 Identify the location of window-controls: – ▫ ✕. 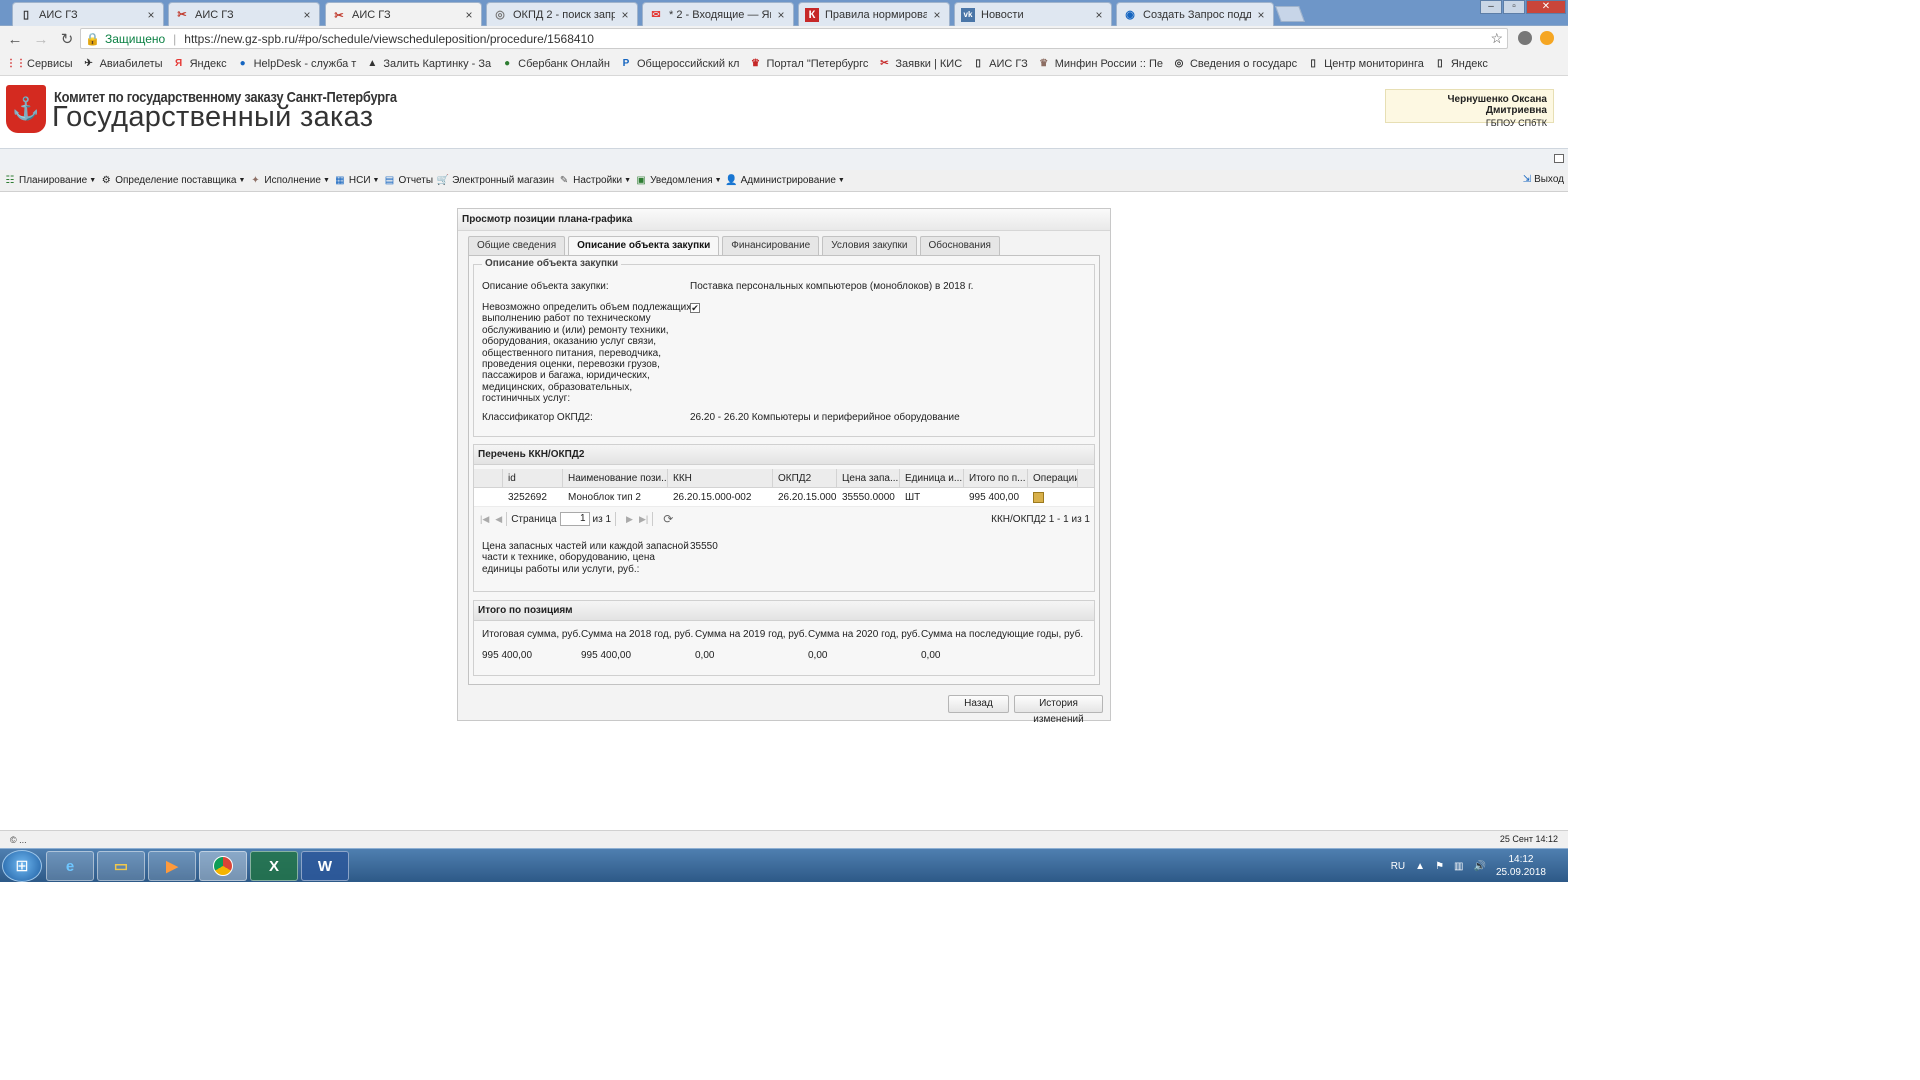
(1522, 7).